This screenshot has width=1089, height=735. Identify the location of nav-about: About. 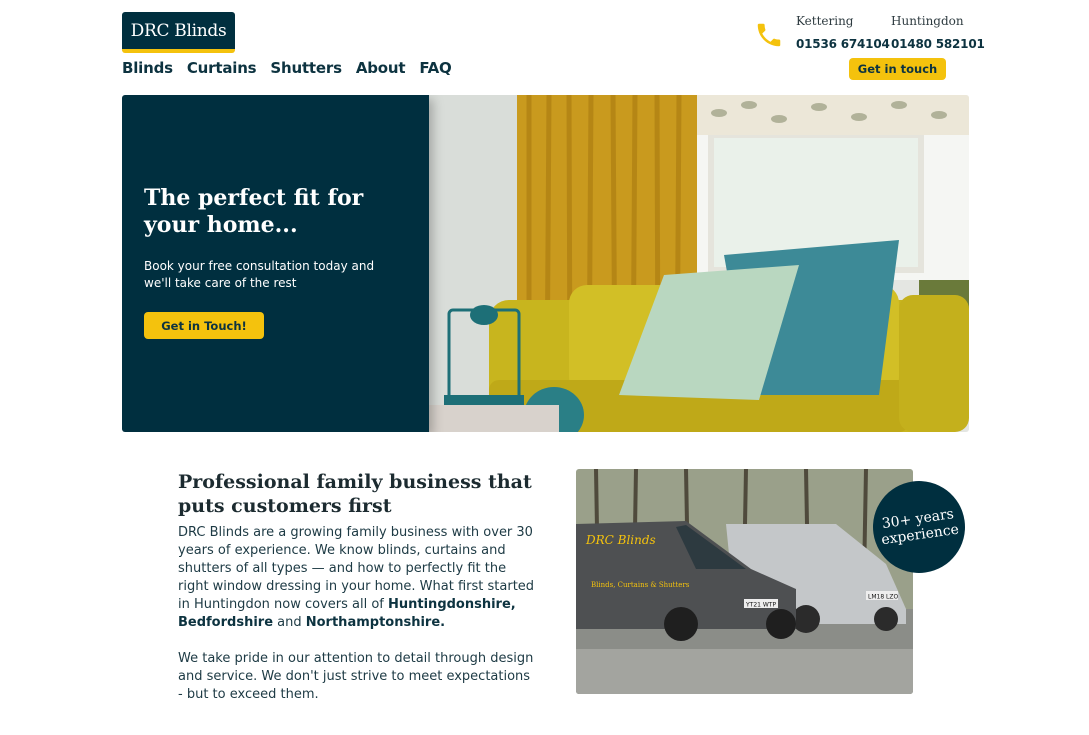
(381, 68).